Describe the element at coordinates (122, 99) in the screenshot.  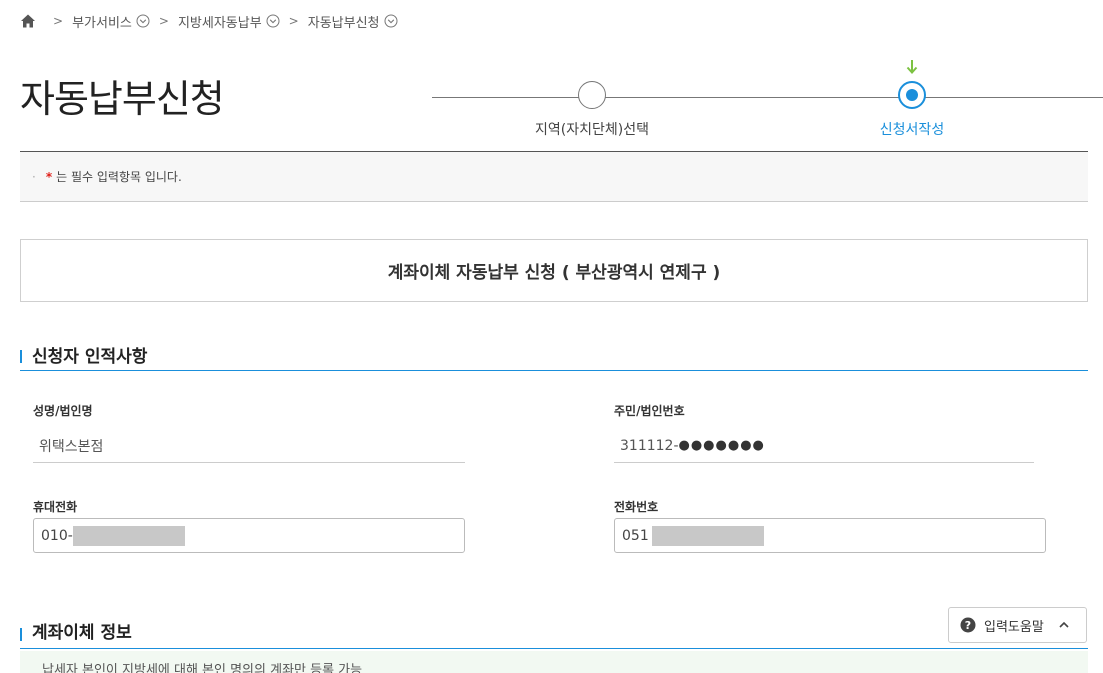
I see `page-title: 자동납부신청` at that location.